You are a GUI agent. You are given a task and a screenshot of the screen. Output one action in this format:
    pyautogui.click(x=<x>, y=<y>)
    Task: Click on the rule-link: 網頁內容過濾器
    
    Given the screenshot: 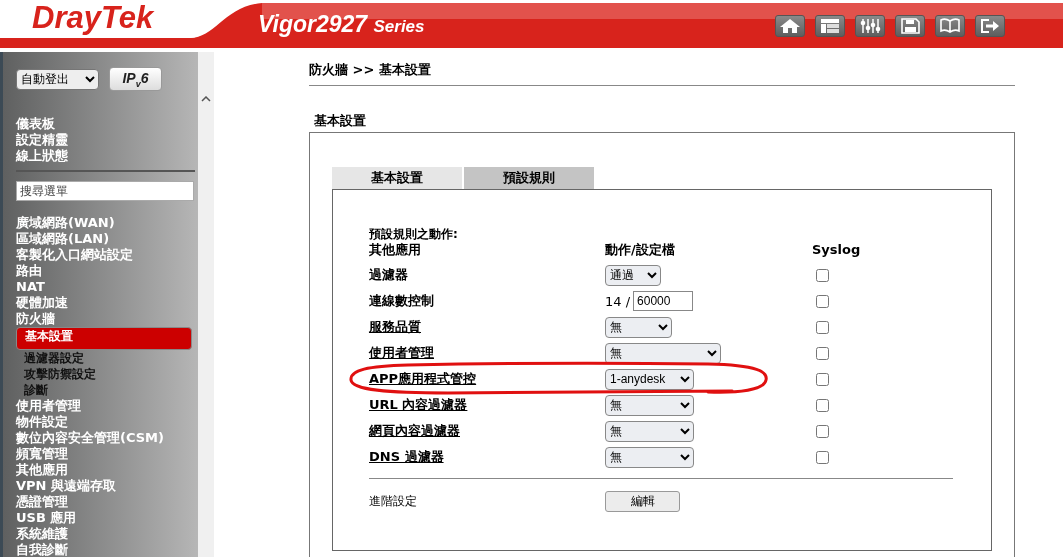 What is the action you would take?
    pyautogui.click(x=487, y=431)
    